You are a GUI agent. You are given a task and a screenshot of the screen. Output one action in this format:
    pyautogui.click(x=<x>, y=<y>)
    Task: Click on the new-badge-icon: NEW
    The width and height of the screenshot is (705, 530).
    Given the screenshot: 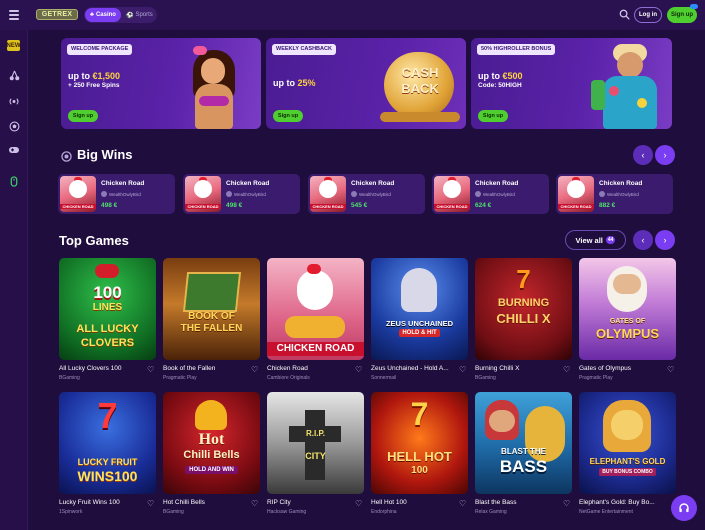 What is the action you would take?
    pyautogui.click(x=14, y=45)
    